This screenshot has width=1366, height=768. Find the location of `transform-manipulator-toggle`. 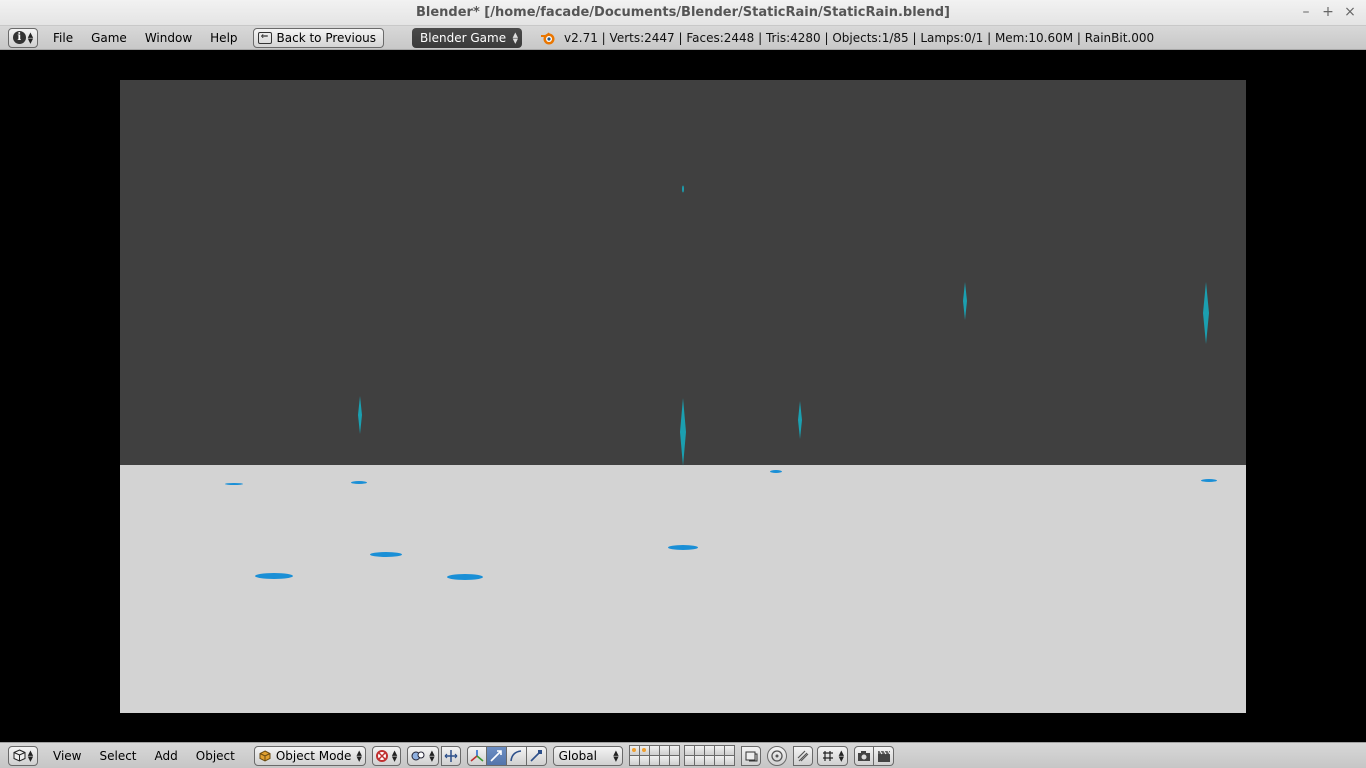

transform-manipulator-toggle is located at coordinates (476, 755).